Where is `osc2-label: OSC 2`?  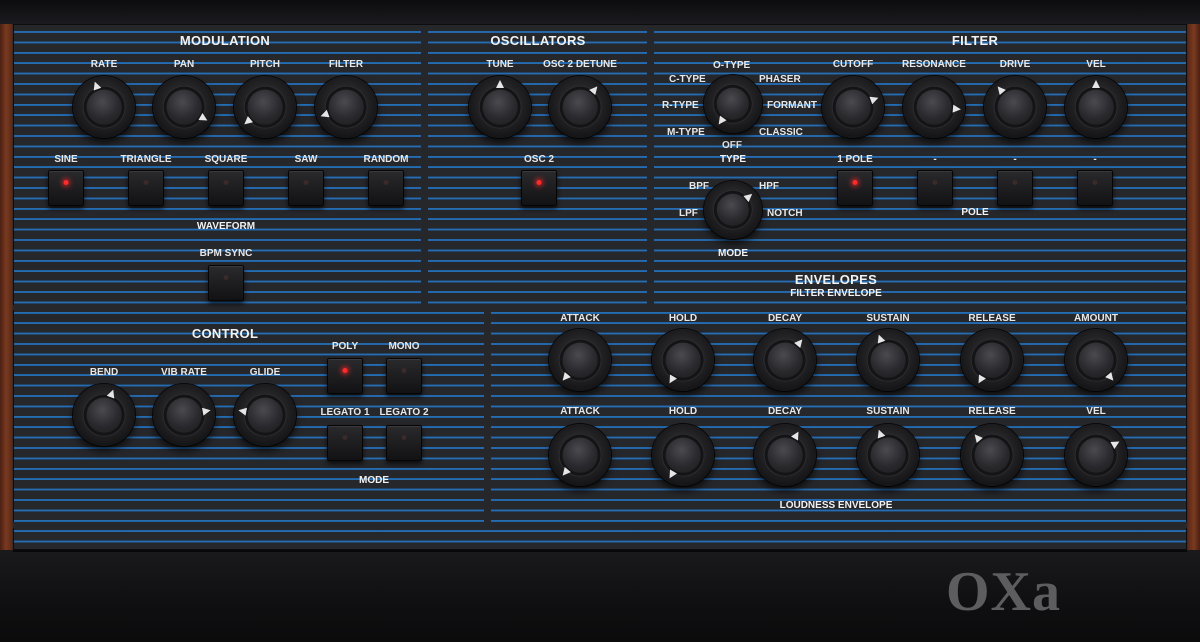
osc2-label: OSC 2 is located at coordinates (539, 159).